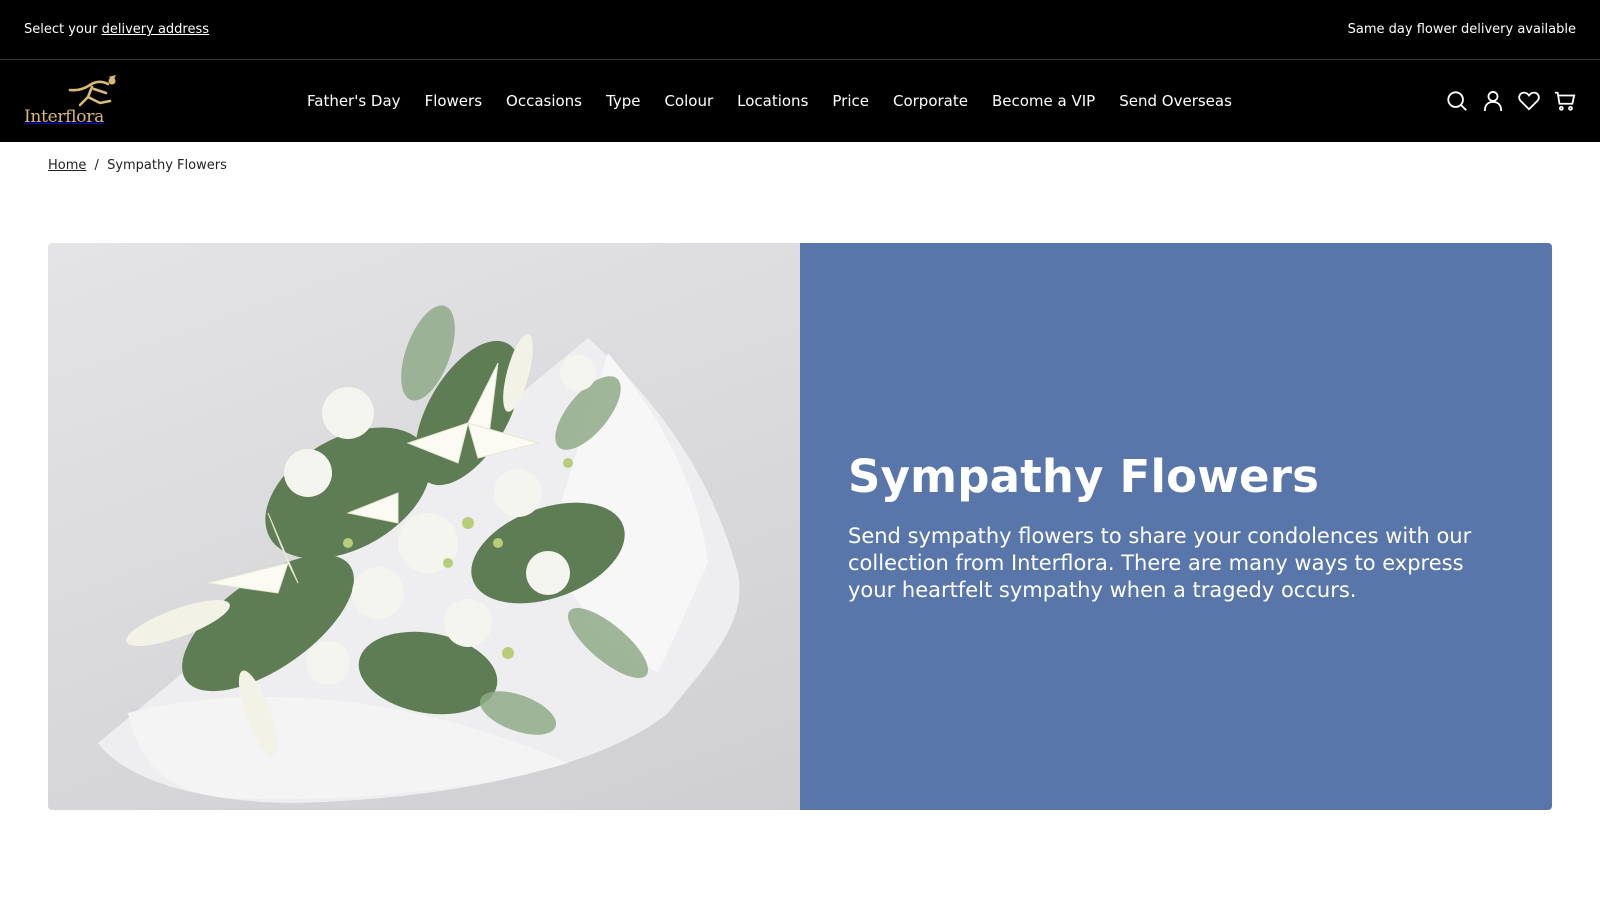 This screenshot has width=1600, height=900. Describe the element at coordinates (623, 101) in the screenshot. I see `nav-type: Type` at that location.